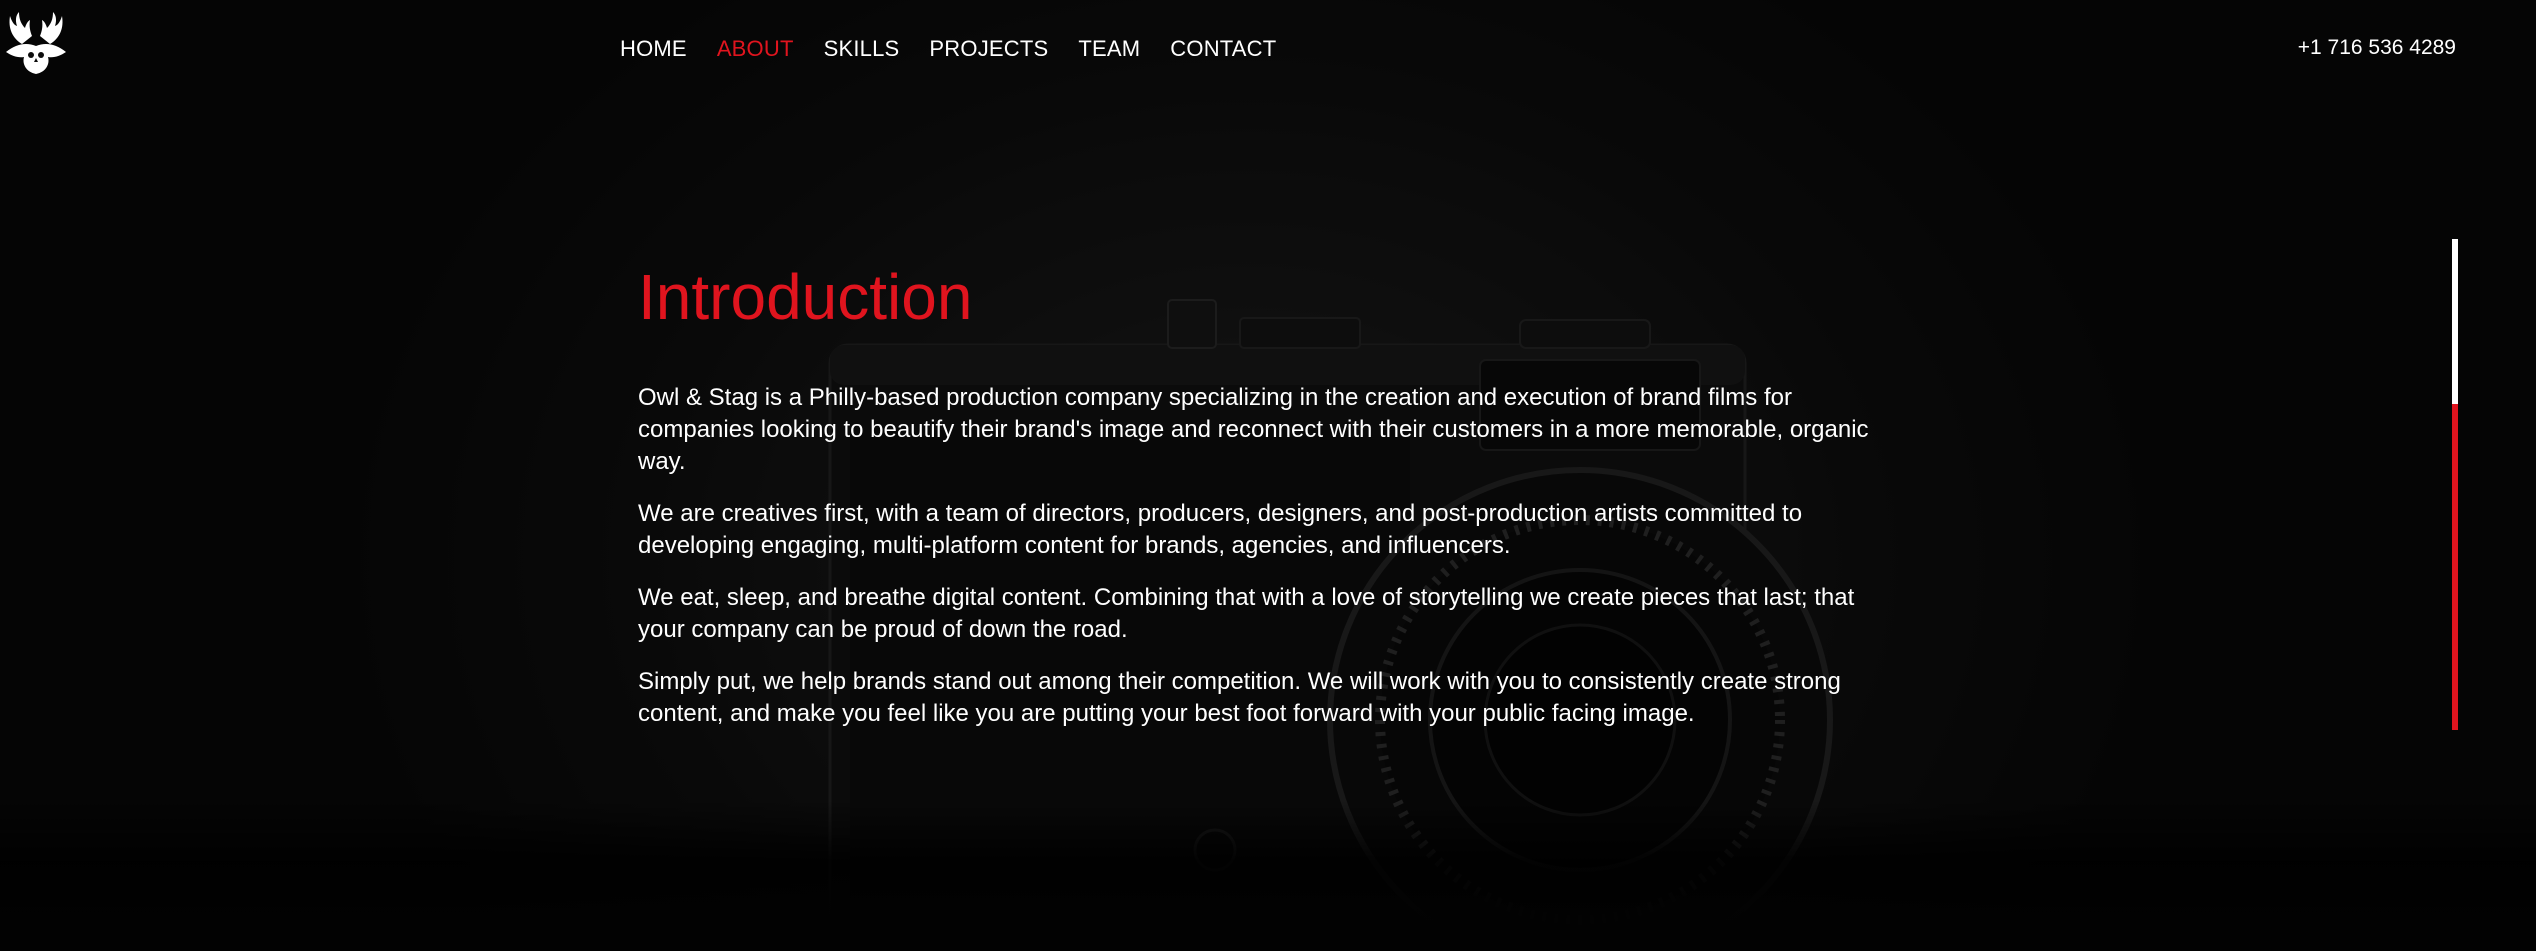  I want to click on section-scroll-indicator, so click(2455, 484).